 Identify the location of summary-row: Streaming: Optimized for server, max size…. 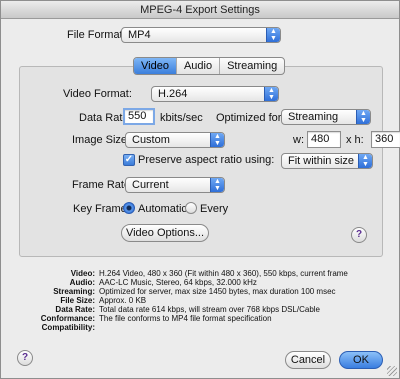
(194, 291).